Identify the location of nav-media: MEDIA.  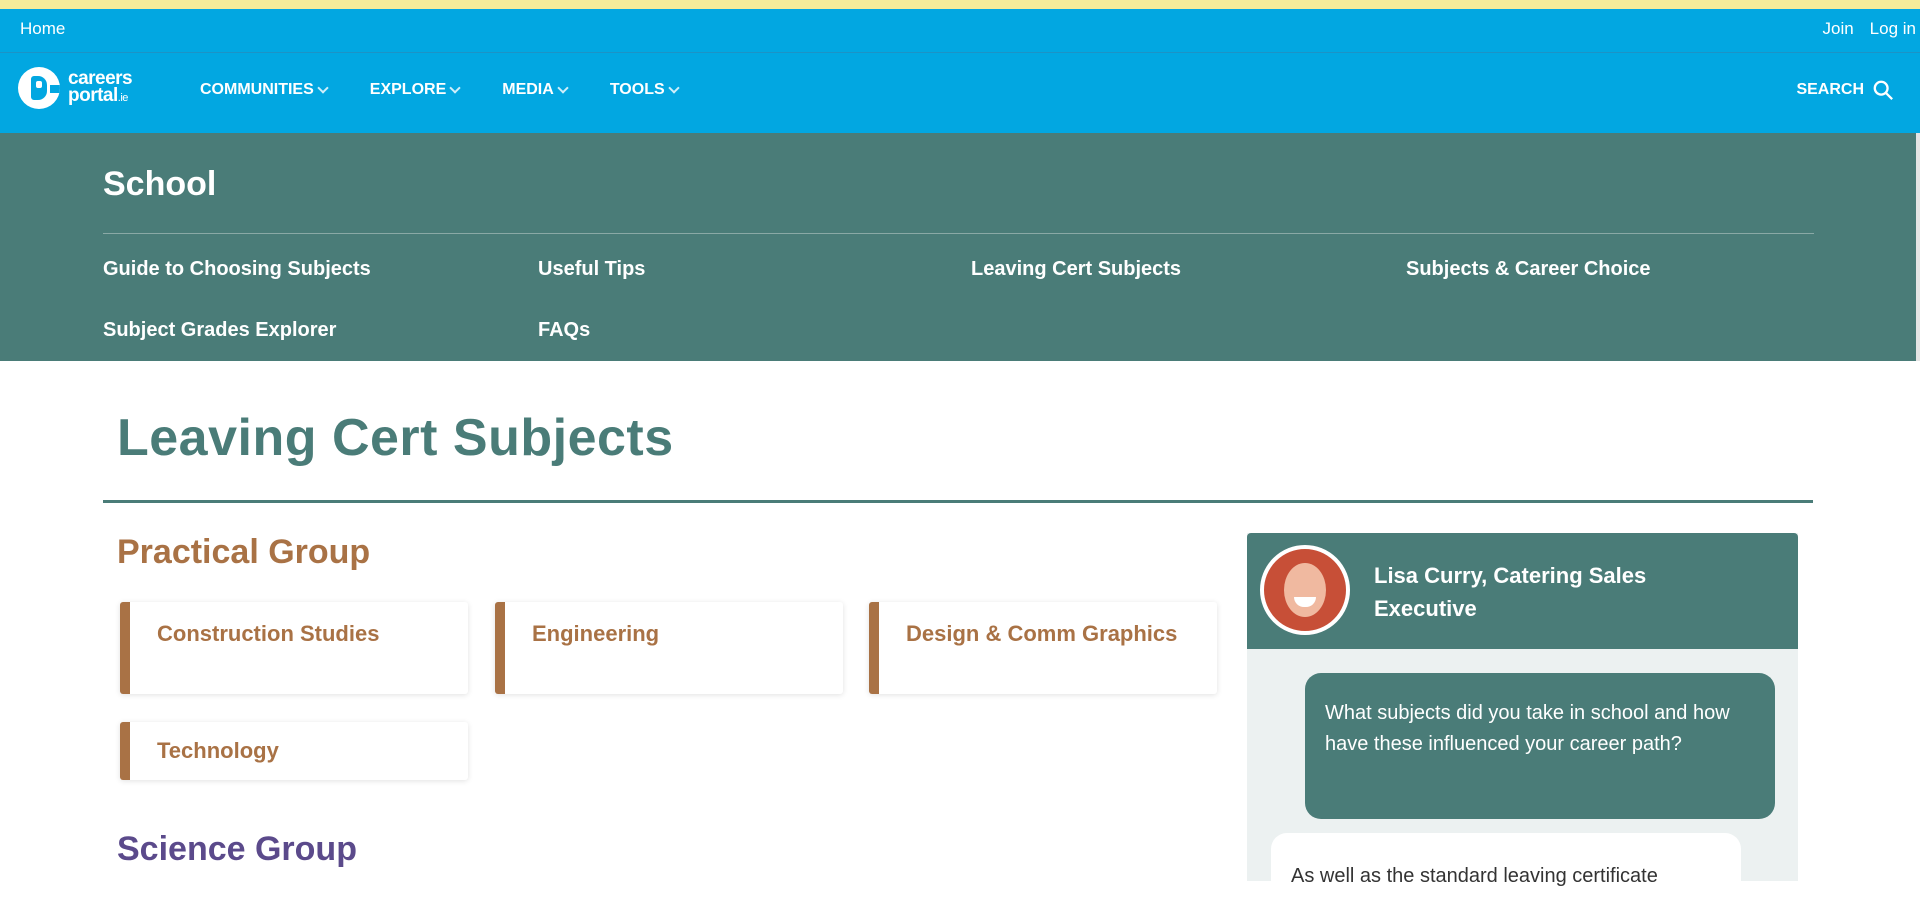
(535, 90).